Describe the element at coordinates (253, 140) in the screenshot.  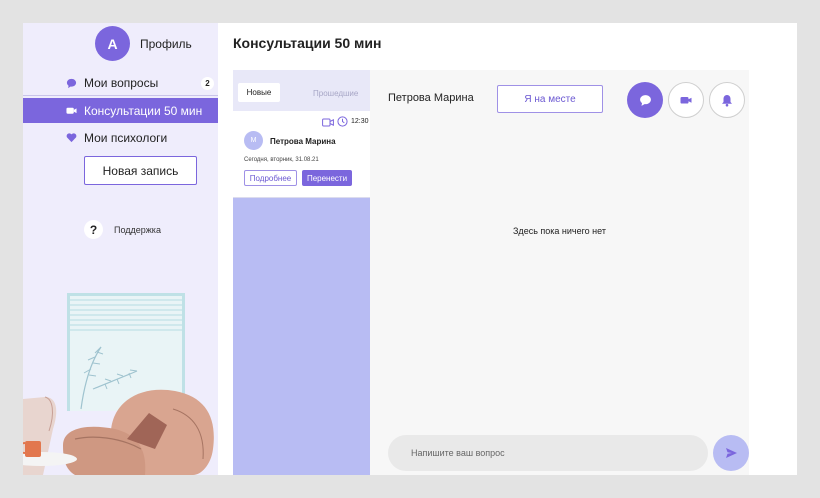
I see `client-avatar: М` at that location.